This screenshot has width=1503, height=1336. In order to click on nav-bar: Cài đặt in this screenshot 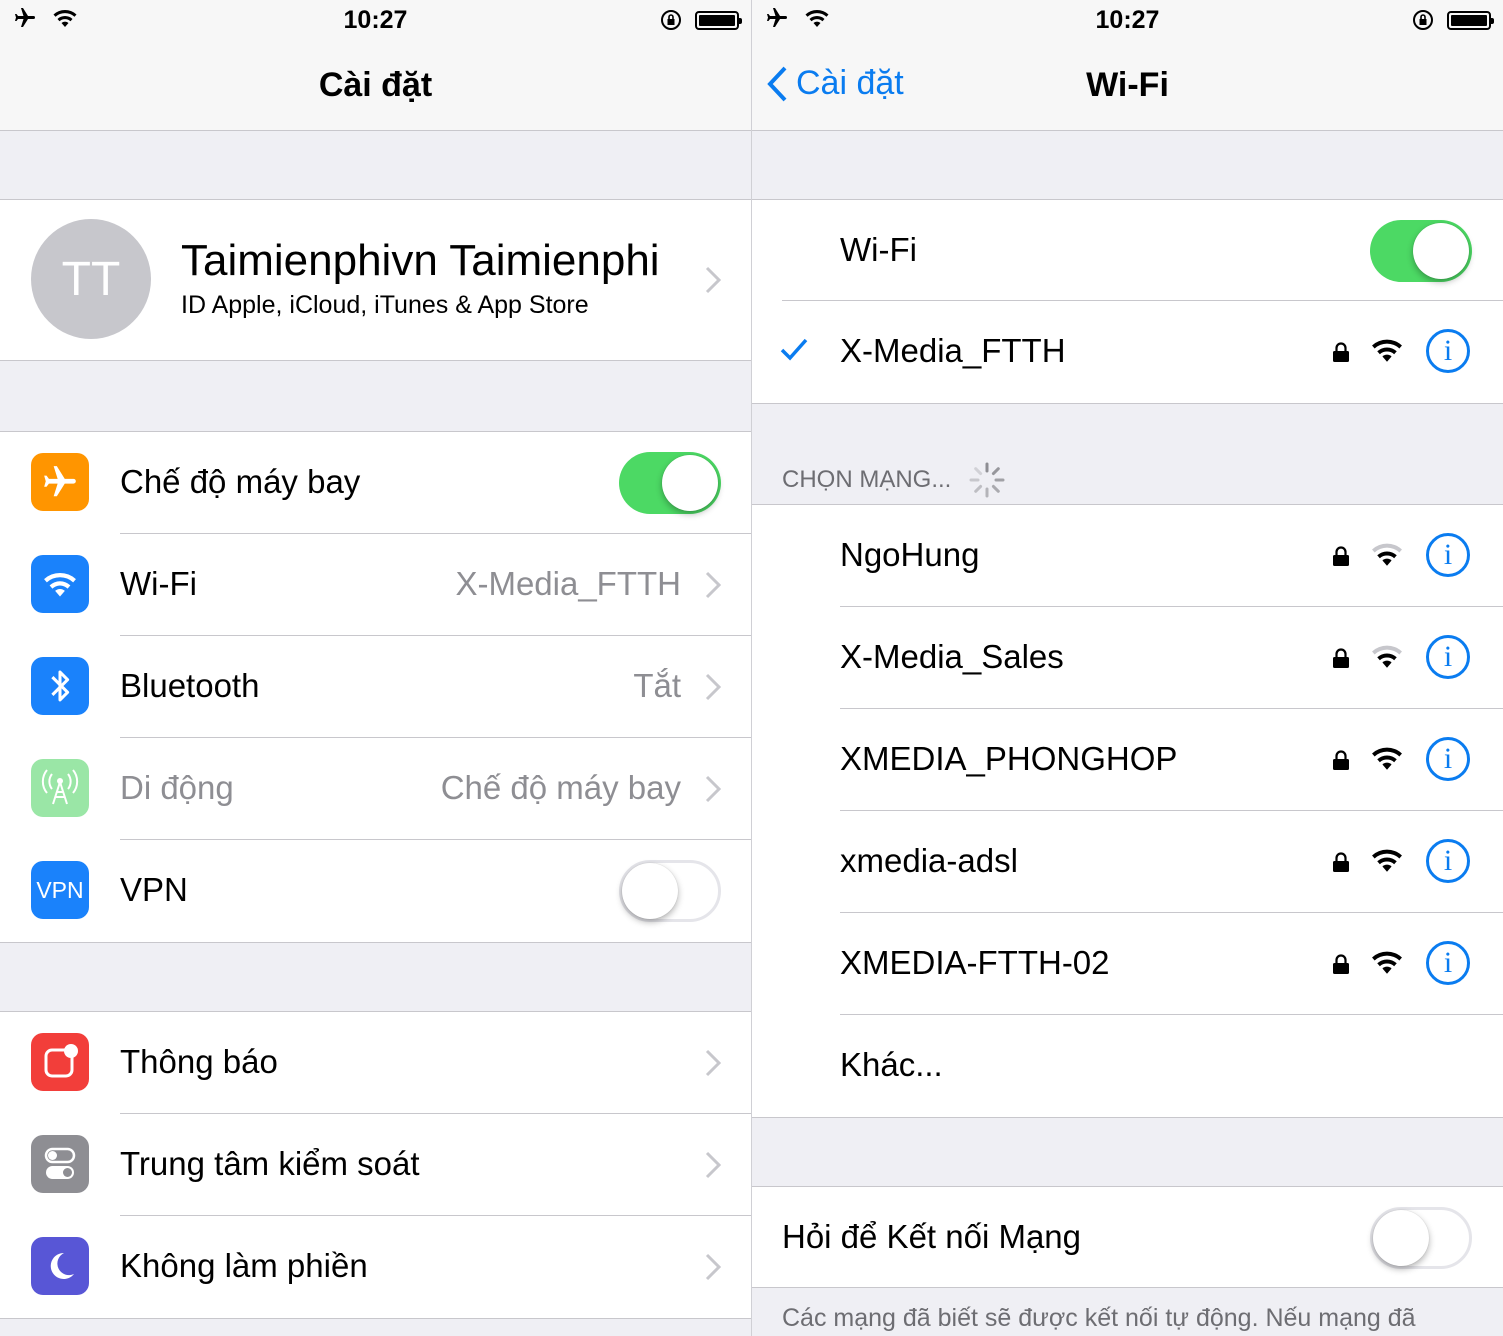, I will do `click(375, 87)`.